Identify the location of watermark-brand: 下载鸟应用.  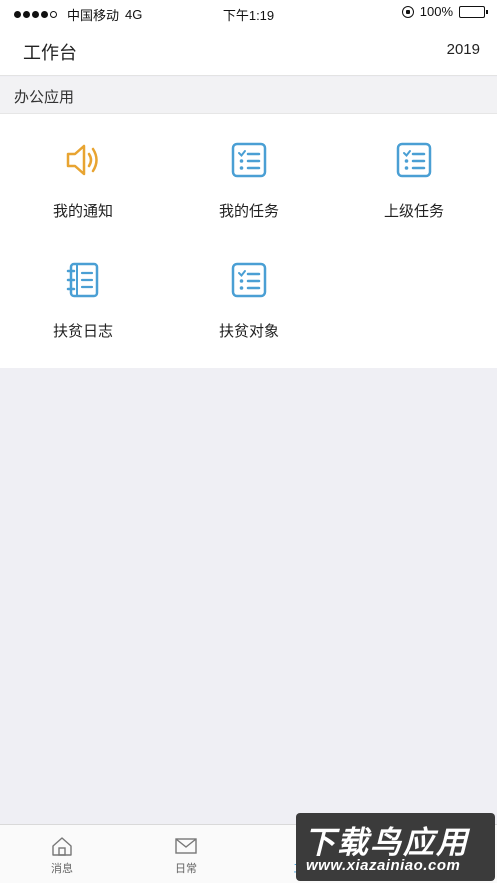
(386, 842).